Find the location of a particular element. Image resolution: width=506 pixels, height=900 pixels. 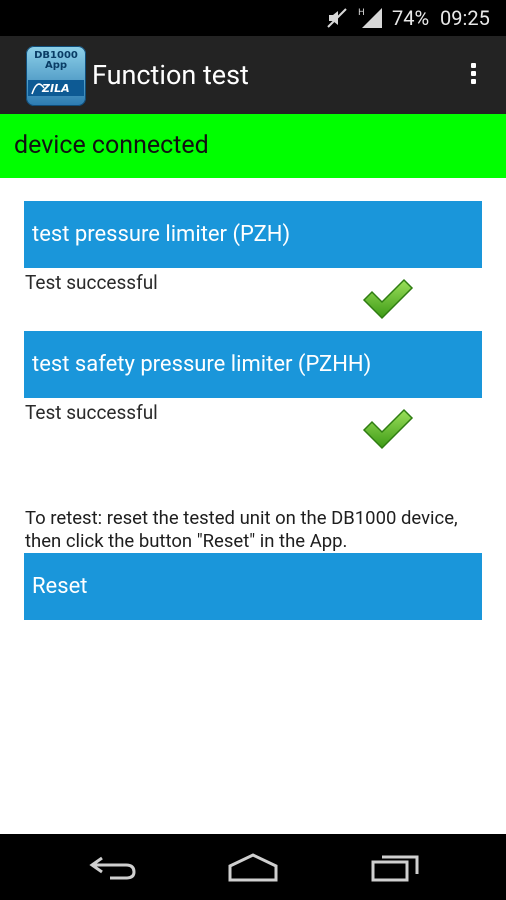

test-pzh-button: test pressure limiter (PZH) is located at coordinates (253, 234).